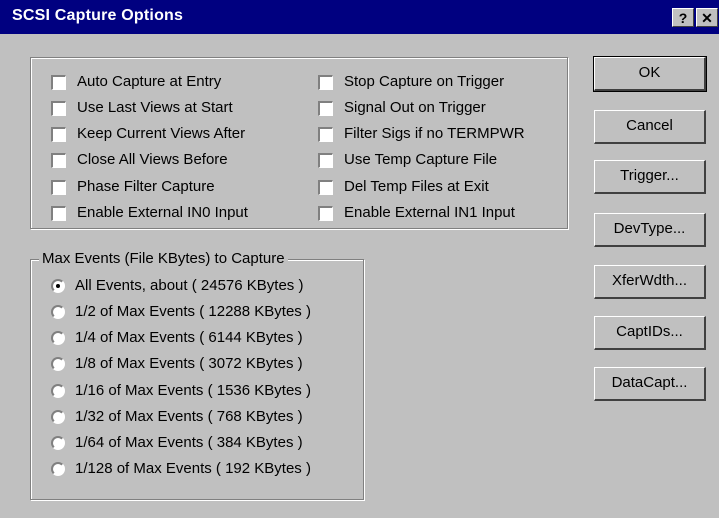 The height and width of the screenshot is (518, 719). Describe the element at coordinates (149, 81) in the screenshot. I see `checkbox-label: Auto Capture at Entry` at that location.